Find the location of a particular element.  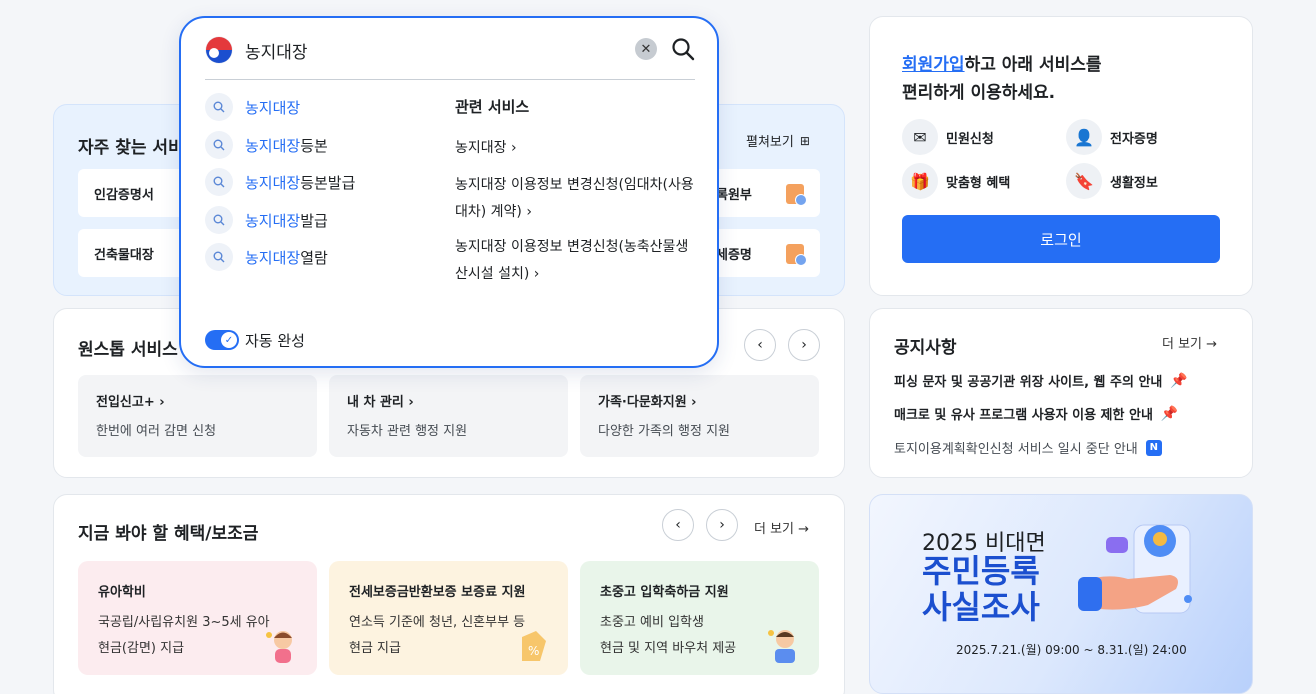

service-complaint: ✉ 민원신청 is located at coordinates (948, 137).